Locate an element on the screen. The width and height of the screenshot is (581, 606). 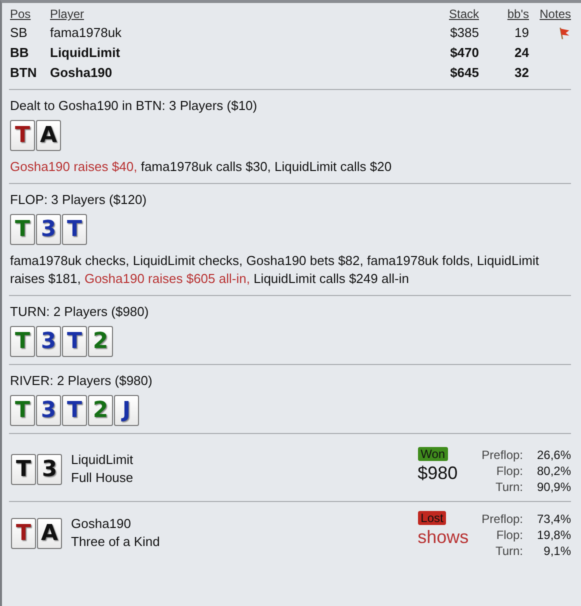
equity-value: 19,8% is located at coordinates (553, 535).